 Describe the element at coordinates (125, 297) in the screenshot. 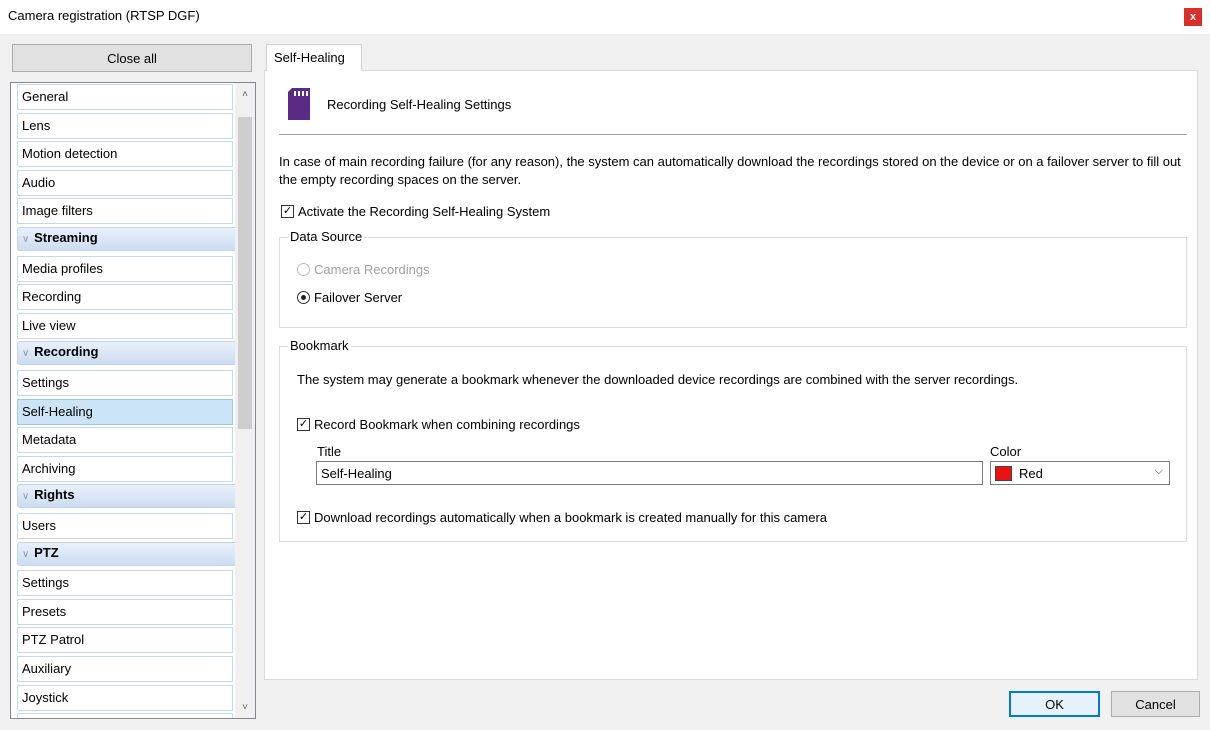

I see `nav-item-recording: Recording` at that location.